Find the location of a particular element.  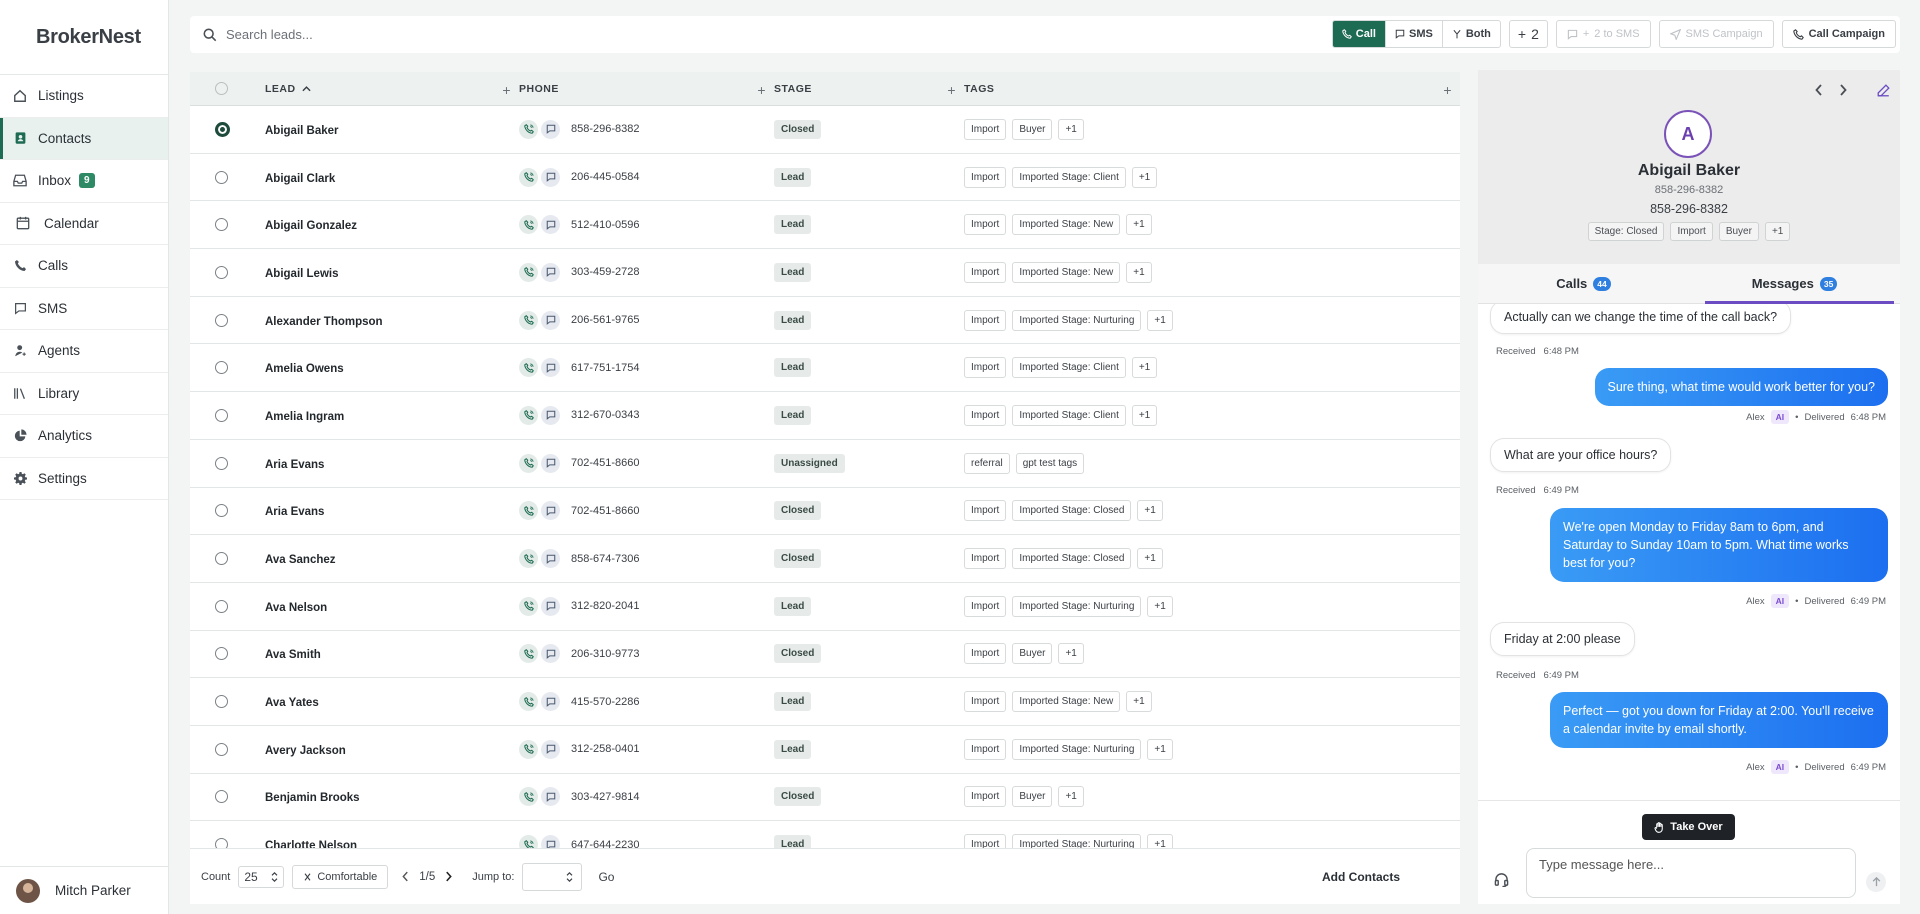

tag-chip: Imported Stage: New is located at coordinates (1066, 225).